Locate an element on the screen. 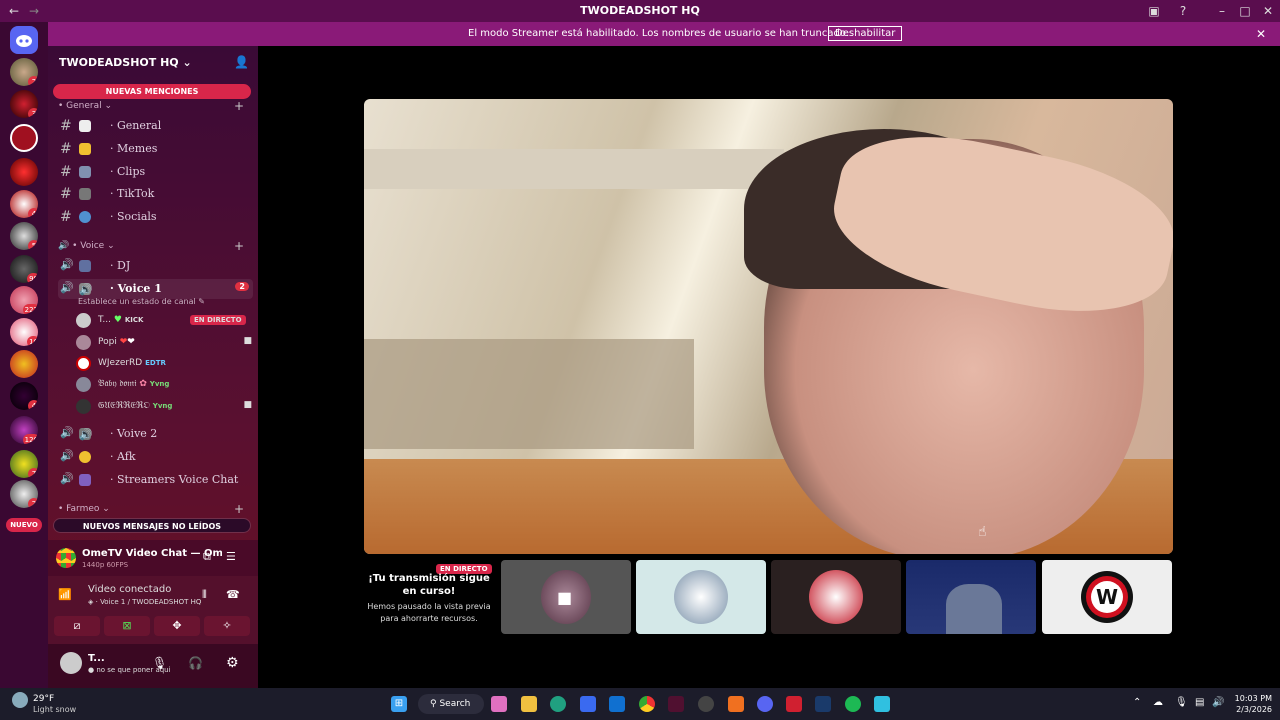 The width and height of the screenshot is (1280, 720). participant-tile-5: W is located at coordinates (1107, 597).